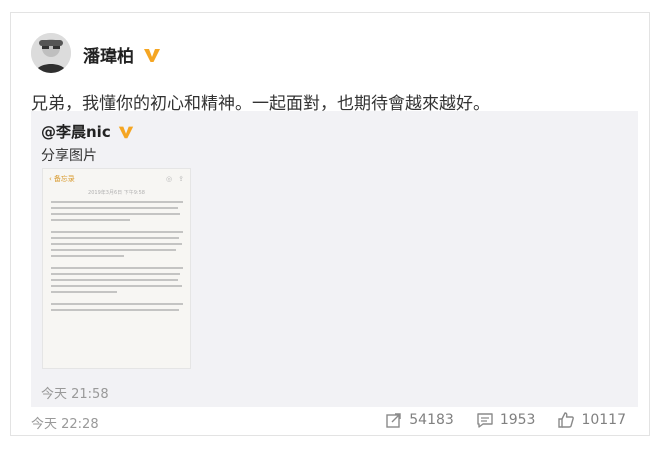  What do you see at coordinates (65, 422) in the screenshot?
I see `post-timestamp: 今天 22:28` at bounding box center [65, 422].